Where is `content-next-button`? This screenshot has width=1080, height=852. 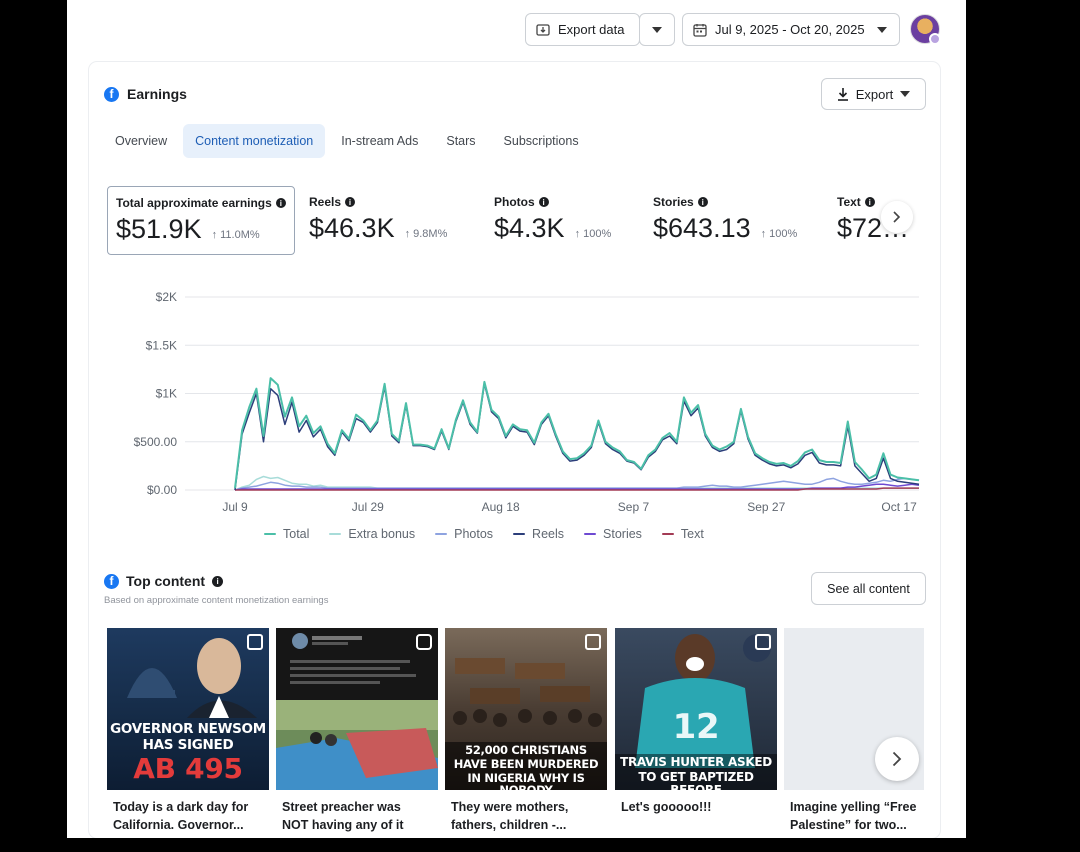
content-next-button is located at coordinates (897, 759).